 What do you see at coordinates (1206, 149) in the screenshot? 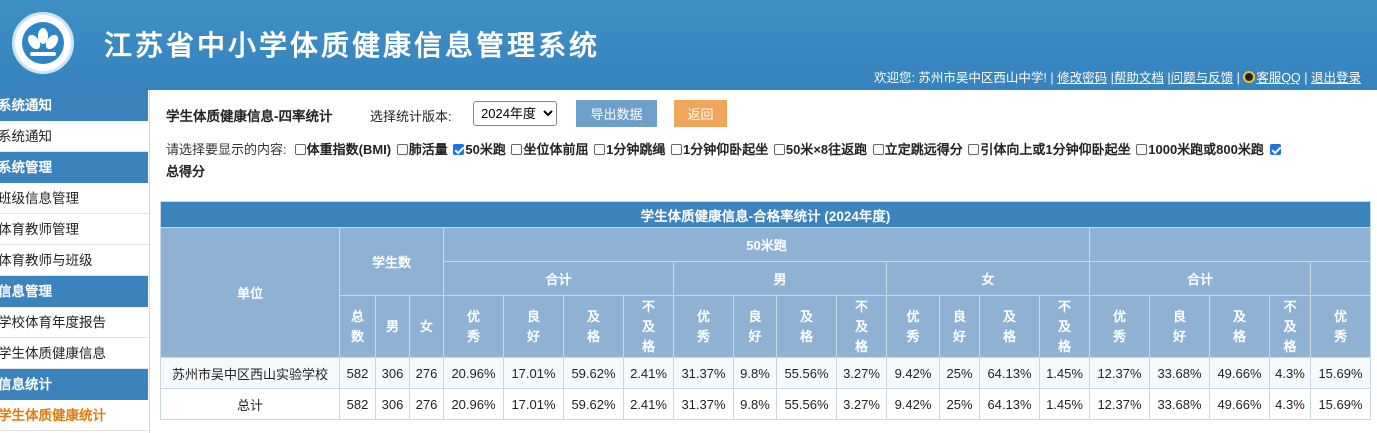
I see `option-label: 1000米跑或800米跑` at bounding box center [1206, 149].